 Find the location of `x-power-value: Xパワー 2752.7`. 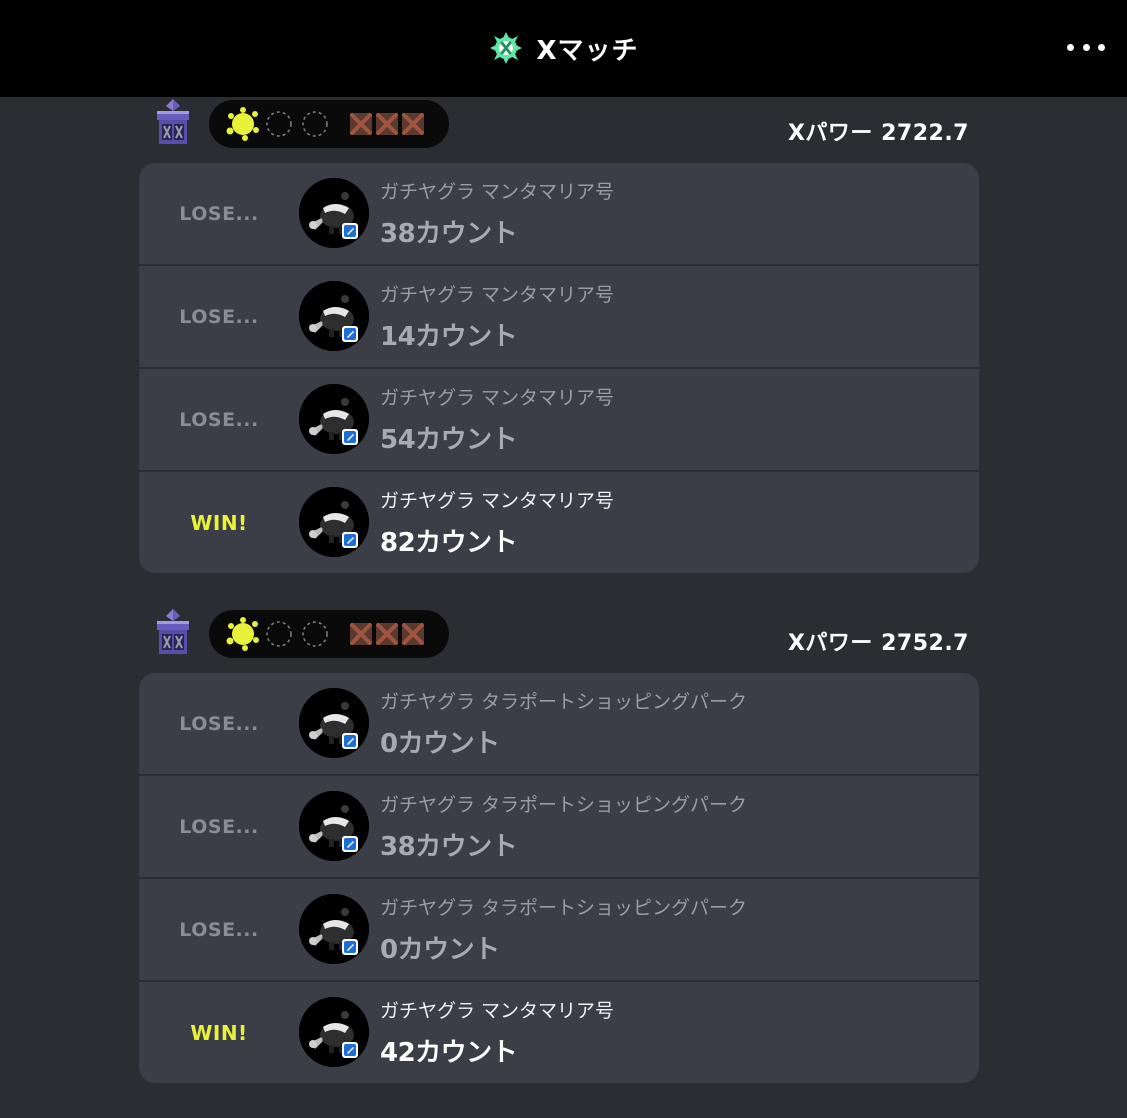

x-power-value: Xパワー 2752.7 is located at coordinates (878, 643).